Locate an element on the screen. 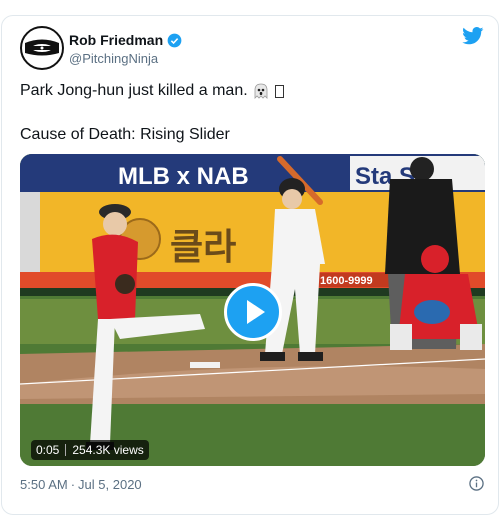 The image size is (503, 515). verified-badge-icon is located at coordinates (174, 40).